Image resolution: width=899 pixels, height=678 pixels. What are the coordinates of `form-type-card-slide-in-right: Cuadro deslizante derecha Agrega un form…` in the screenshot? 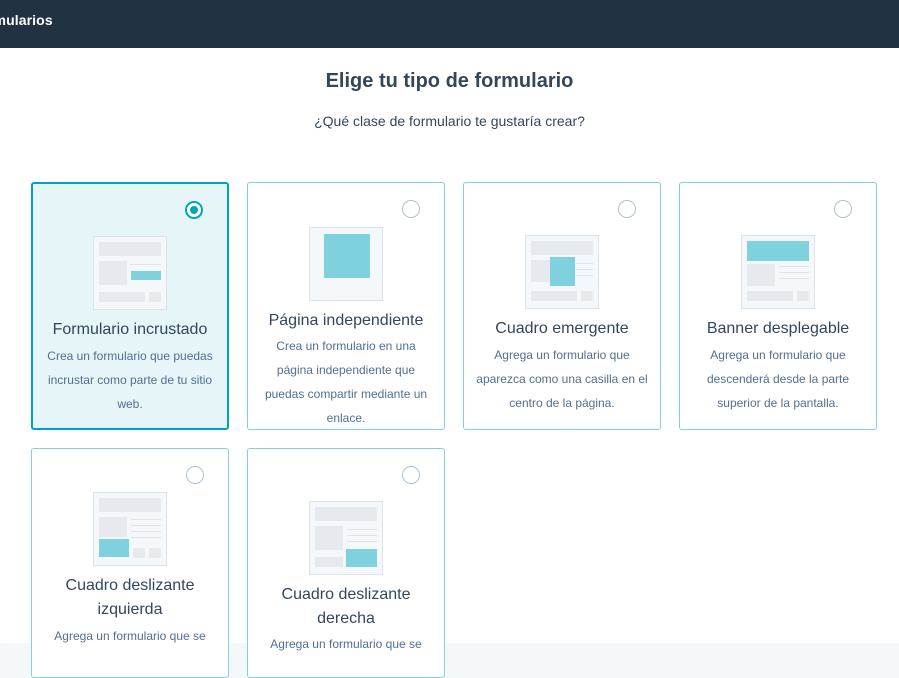 It's located at (346, 563).